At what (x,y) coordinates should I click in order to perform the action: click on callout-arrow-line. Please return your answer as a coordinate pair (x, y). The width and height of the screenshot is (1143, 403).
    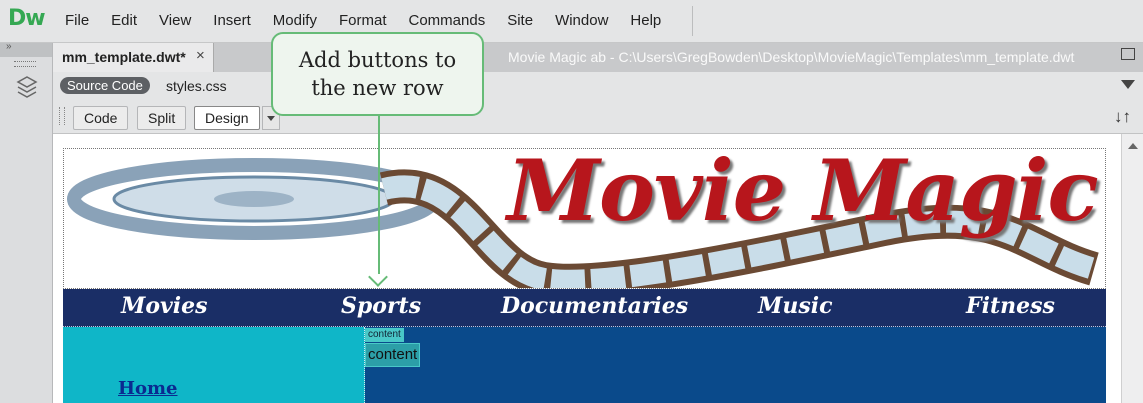
    Looking at the image, I should click on (379, 195).